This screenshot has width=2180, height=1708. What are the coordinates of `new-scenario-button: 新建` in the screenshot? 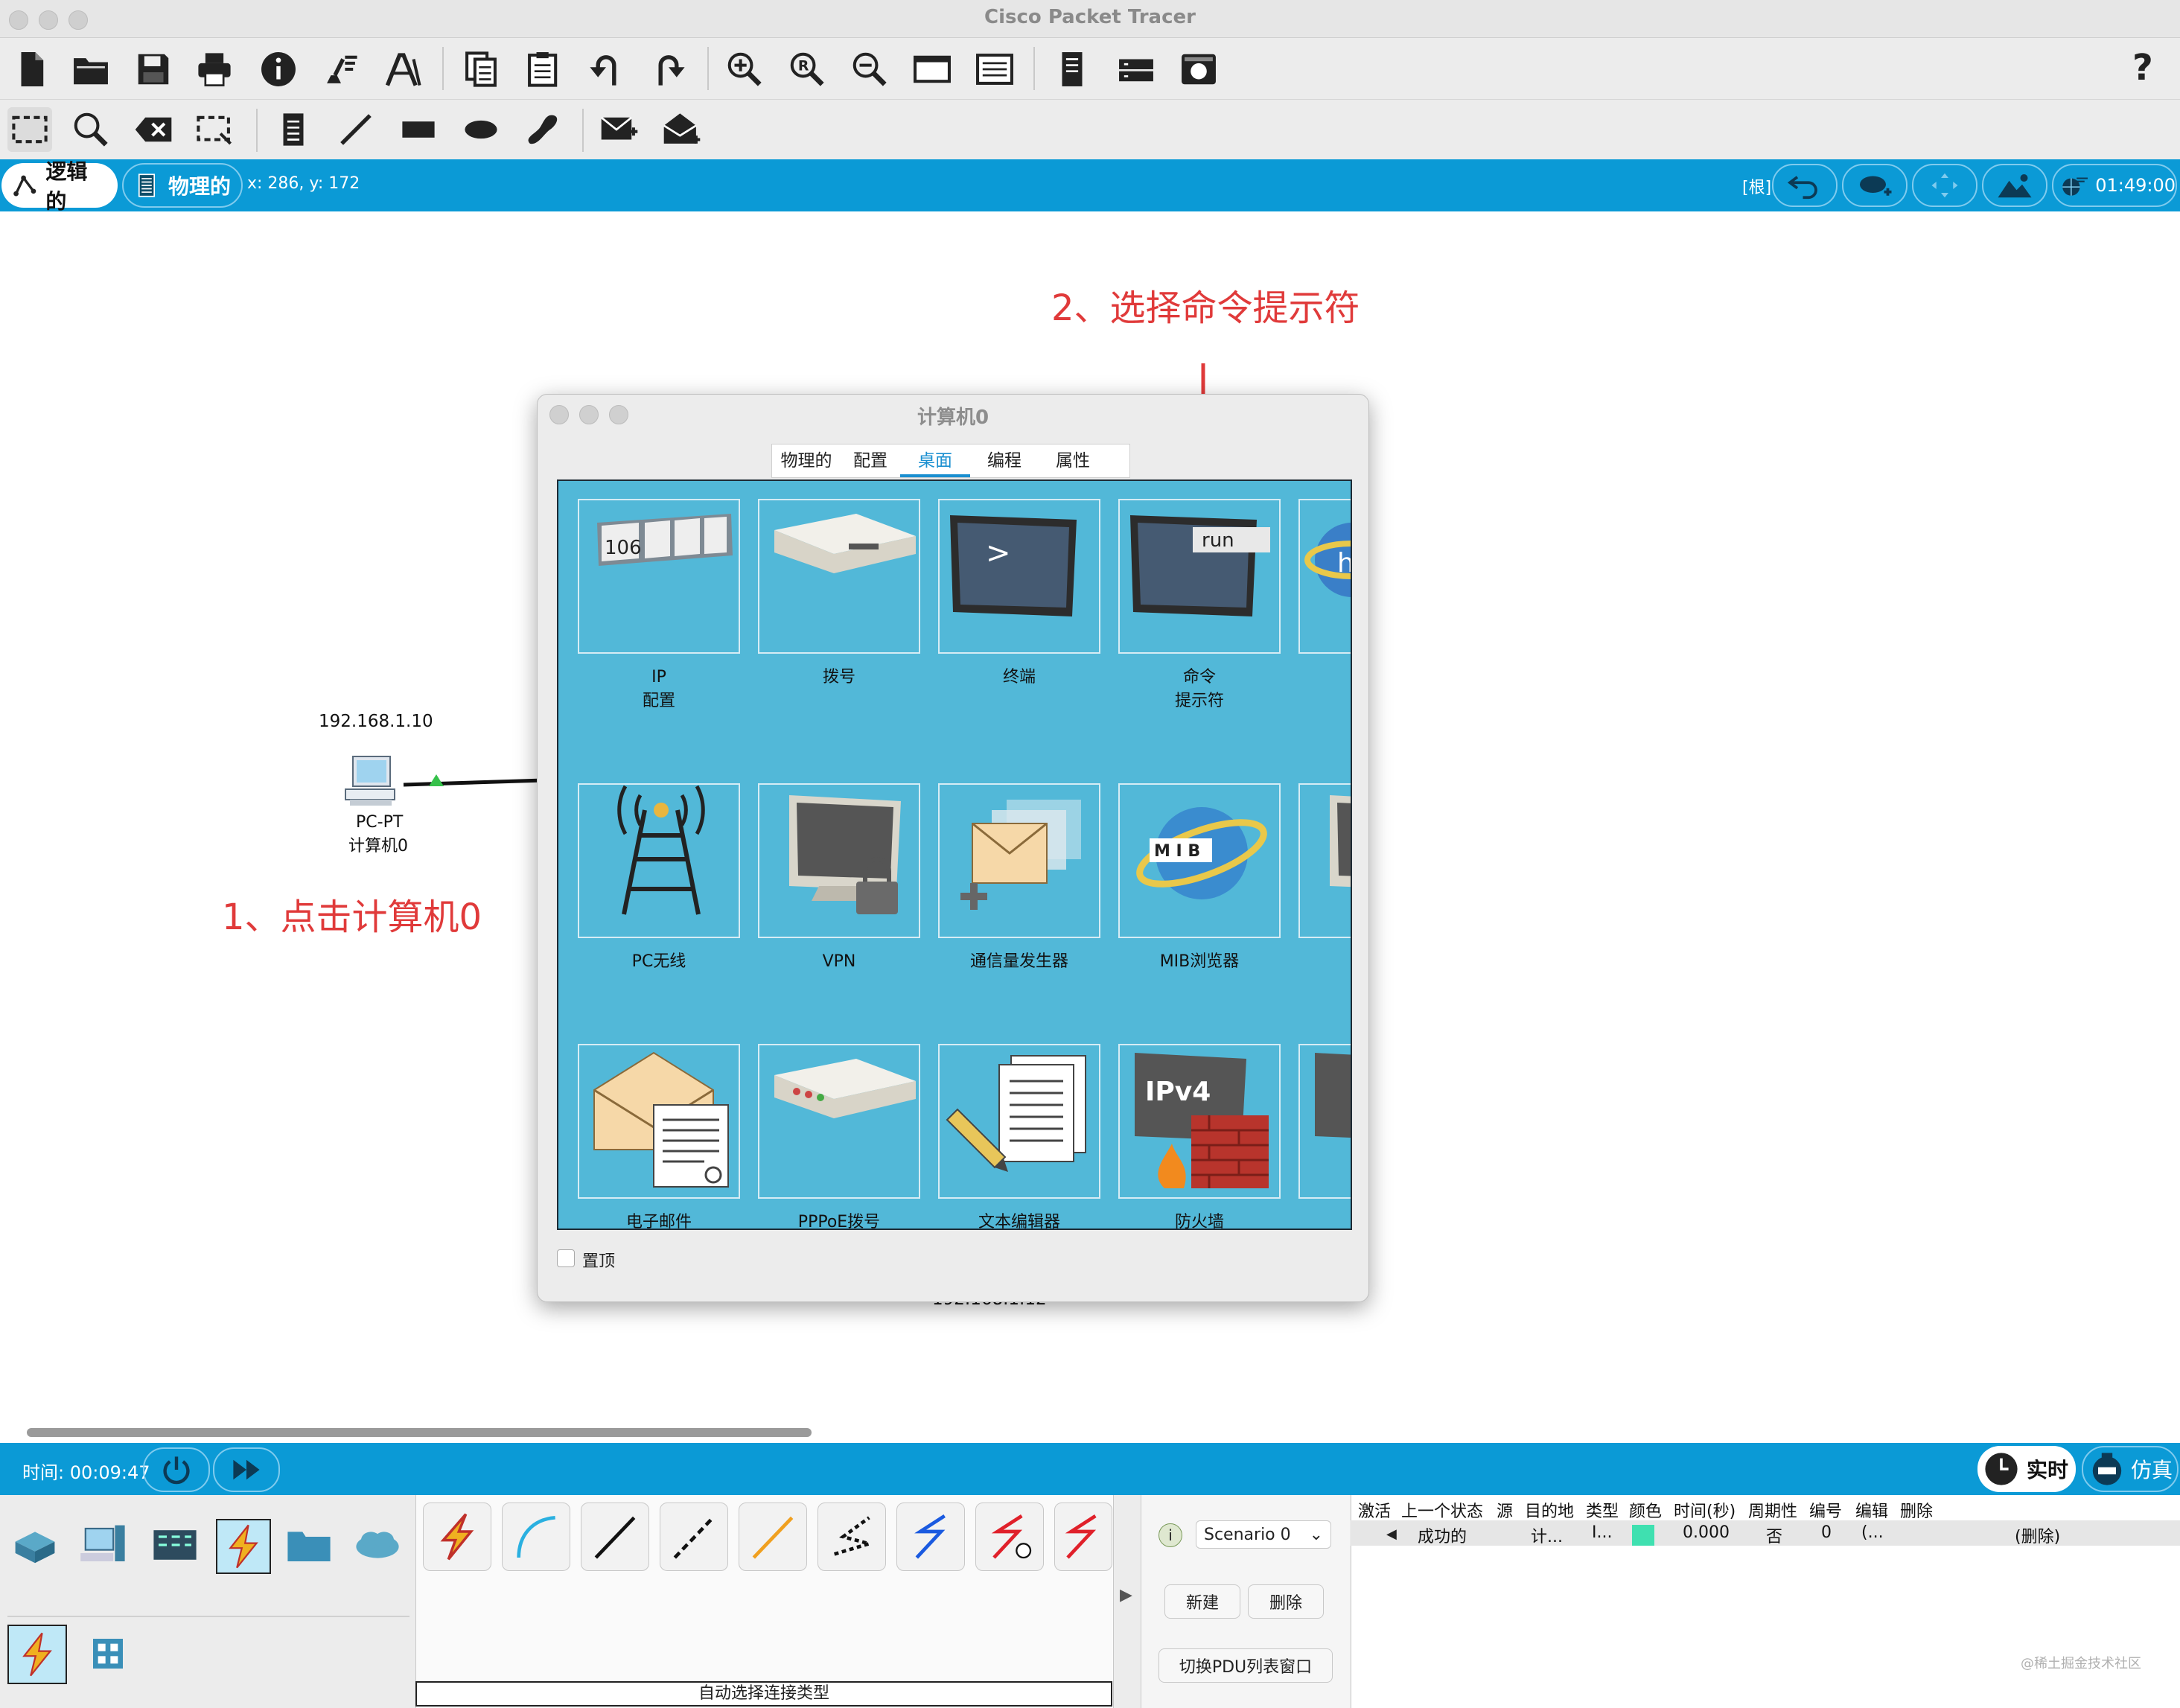 It's located at (1202, 1601).